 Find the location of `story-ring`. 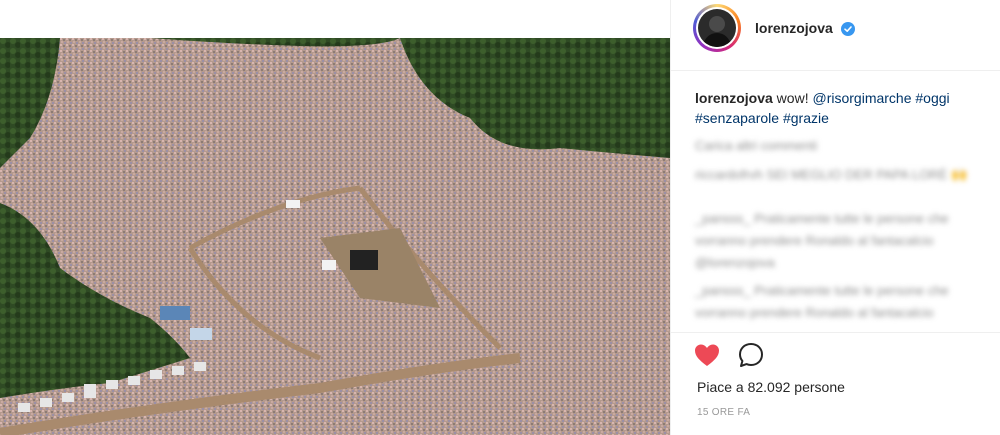

story-ring is located at coordinates (717, 28).